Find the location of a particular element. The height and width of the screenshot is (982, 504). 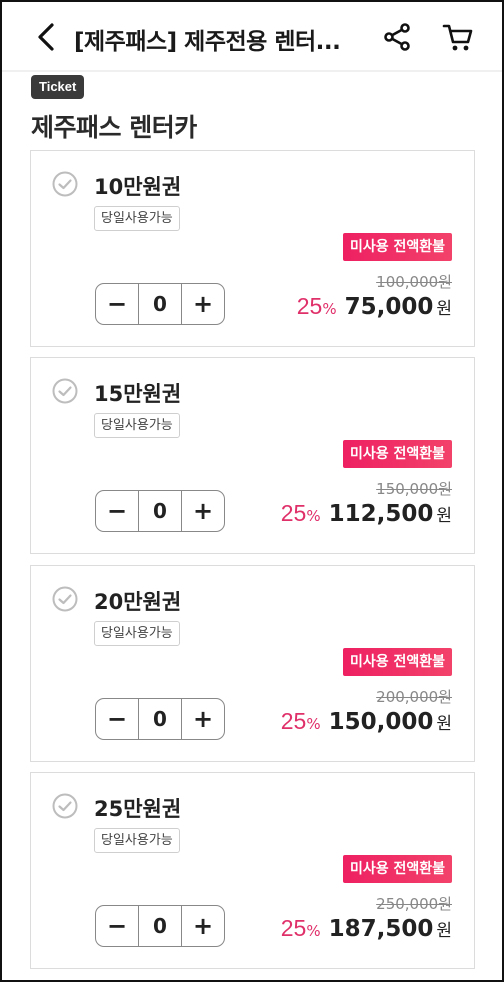

original-price: 150,000원 is located at coordinates (414, 489).